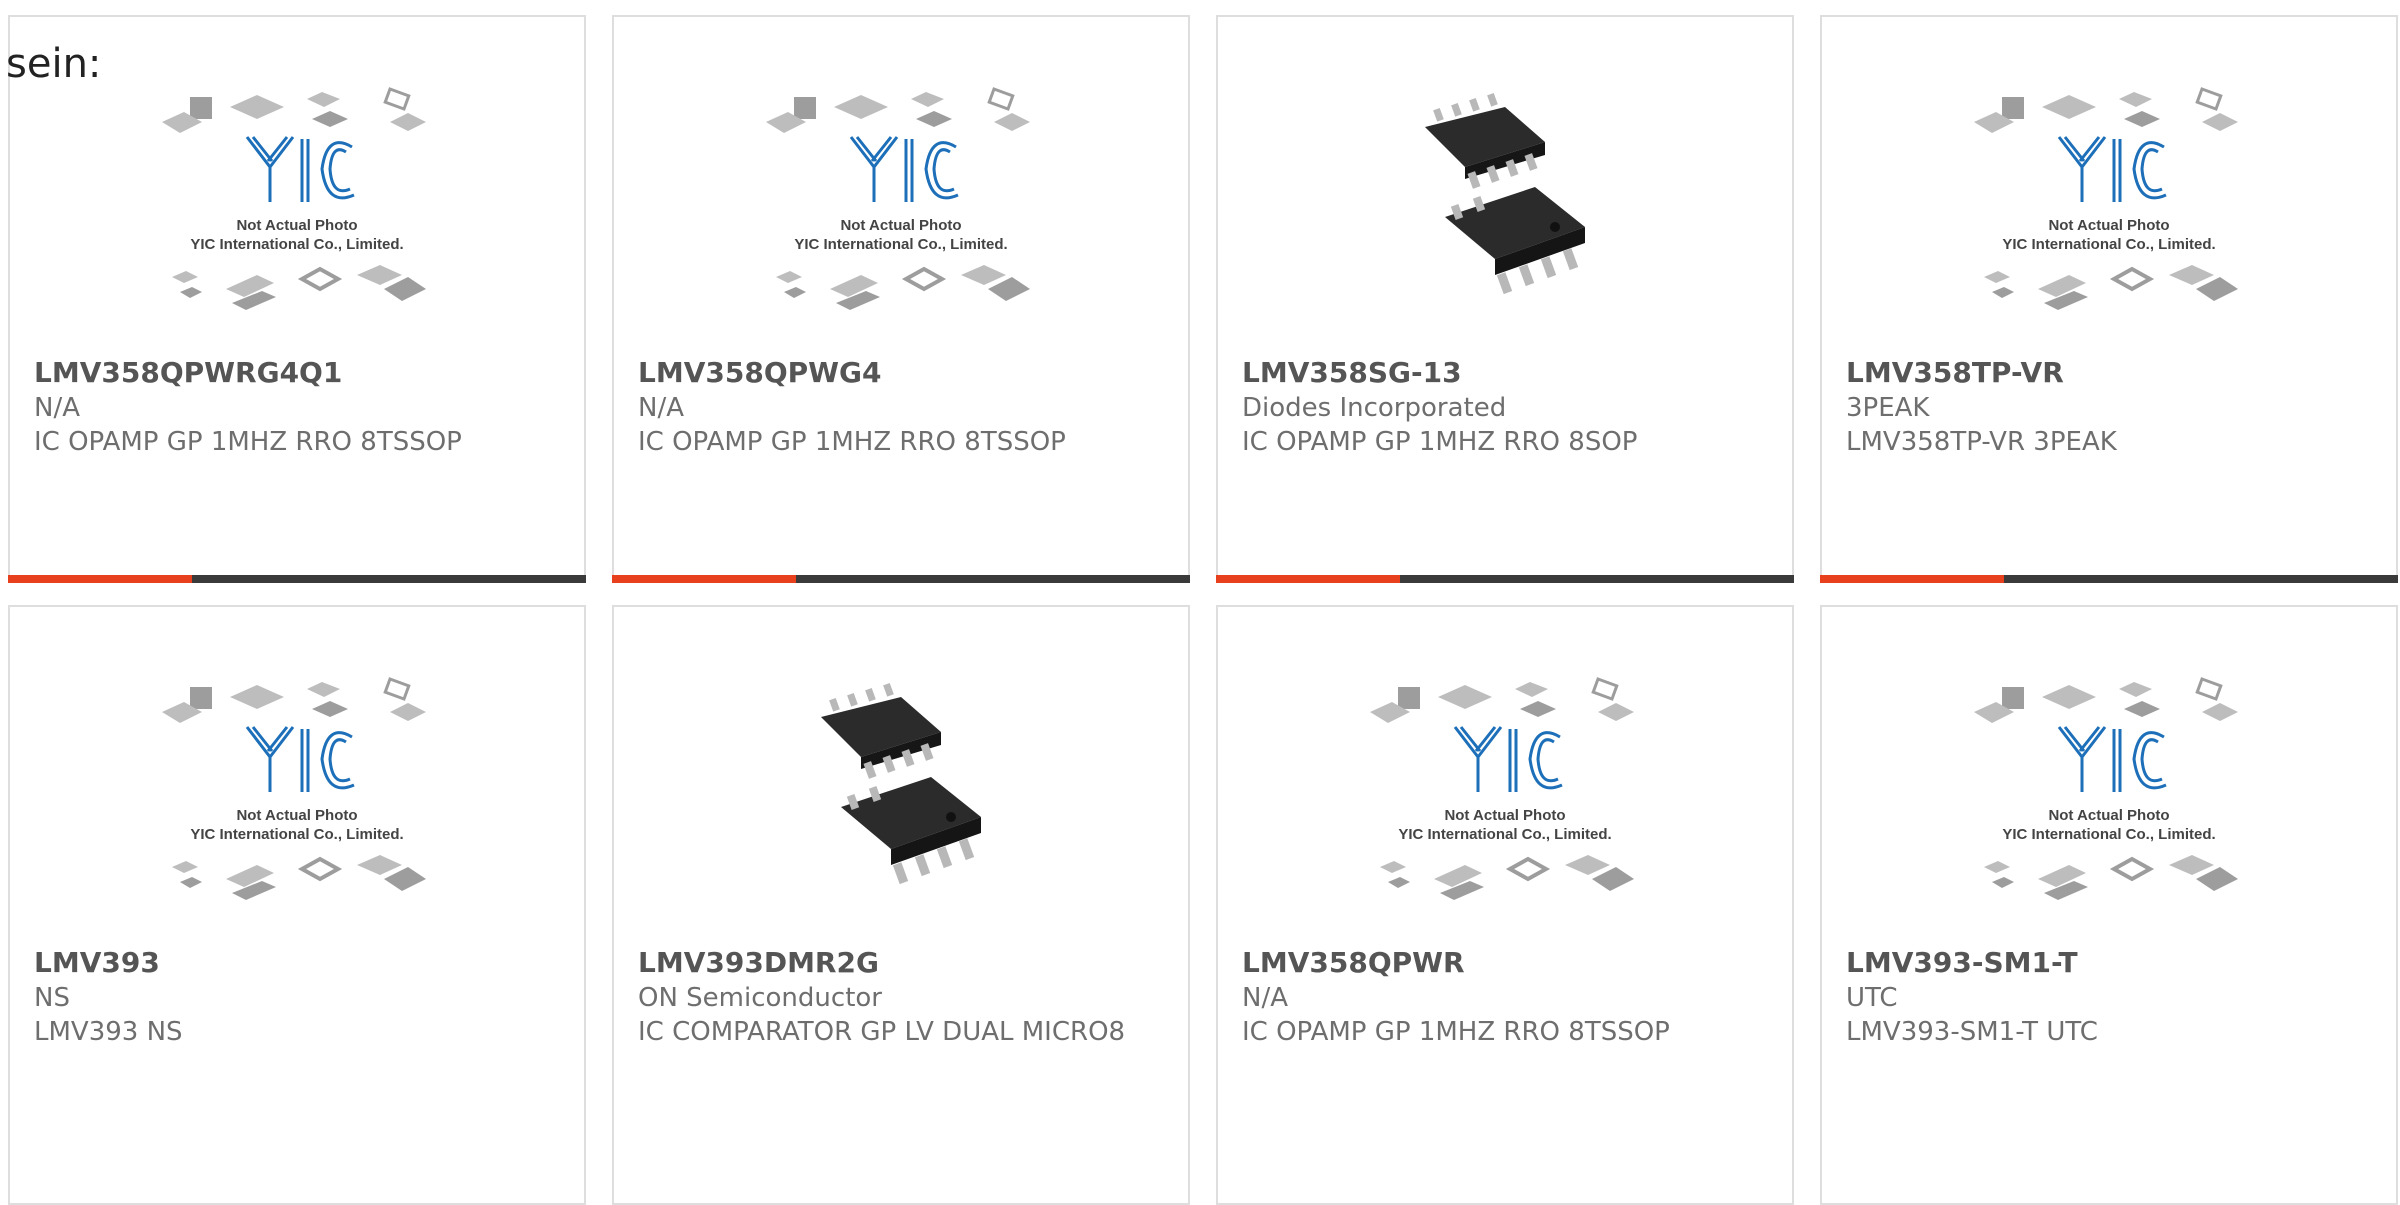  I want to click on manufacturer: NS, so click(52, 998).